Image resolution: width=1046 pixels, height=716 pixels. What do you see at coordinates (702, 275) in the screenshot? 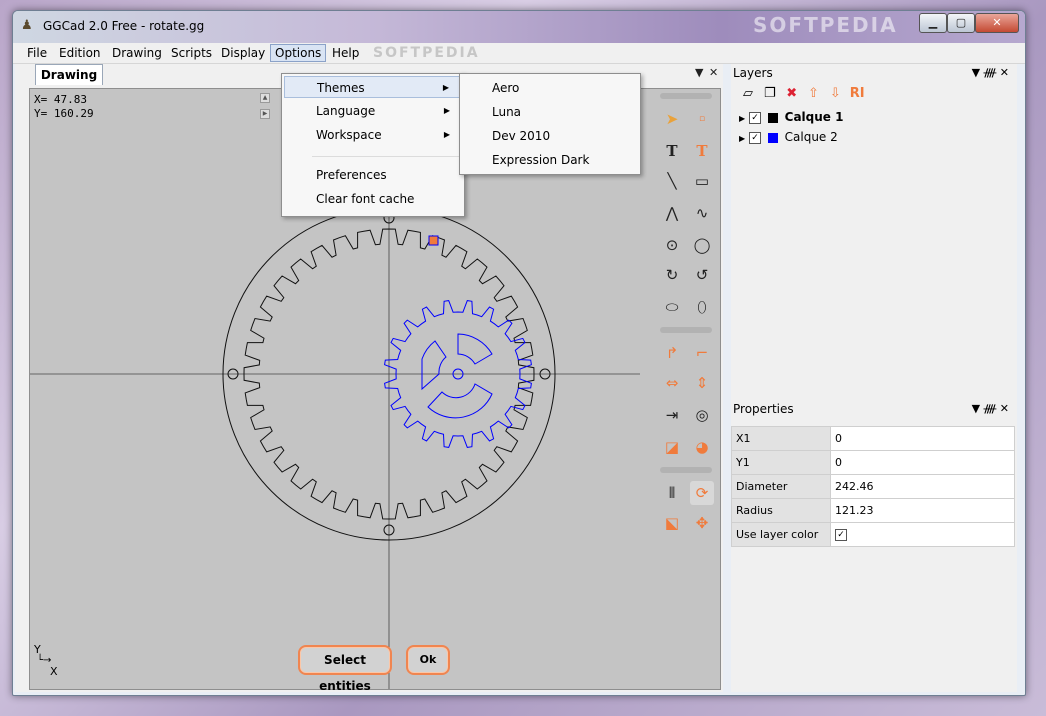
I see `arc-3points-icon: ↺` at bounding box center [702, 275].